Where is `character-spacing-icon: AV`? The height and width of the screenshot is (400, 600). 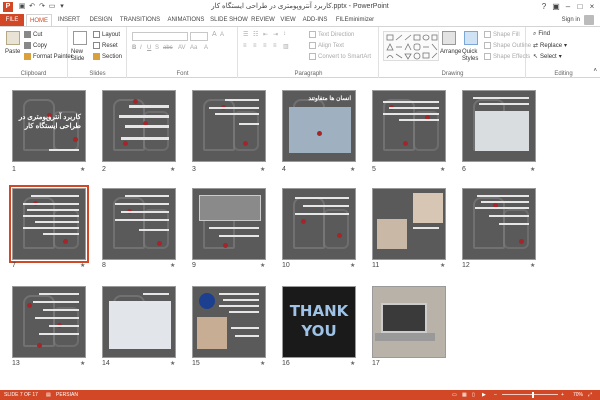
character-spacing-icon: AV is located at coordinates (182, 48).